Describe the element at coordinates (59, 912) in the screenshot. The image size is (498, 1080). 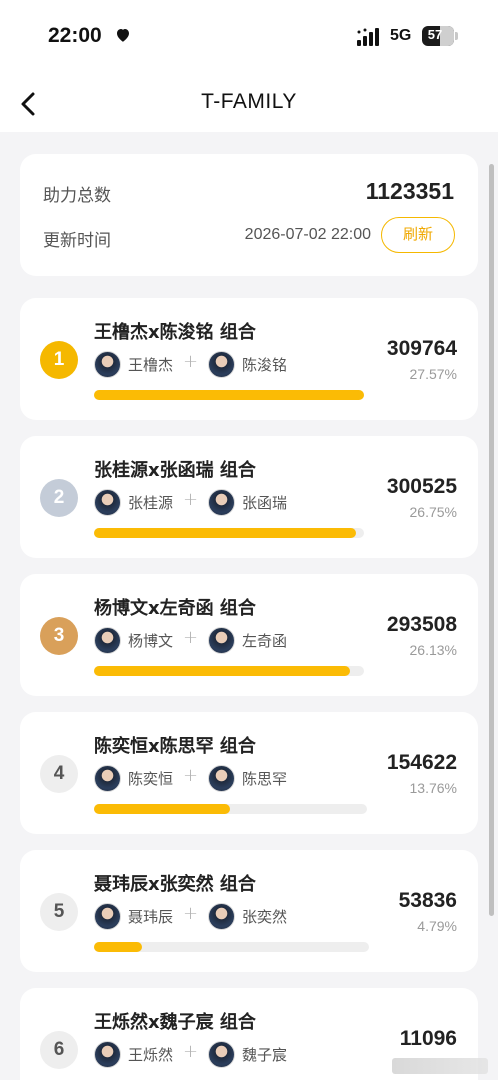
I see `rank-badge: 5` at that location.